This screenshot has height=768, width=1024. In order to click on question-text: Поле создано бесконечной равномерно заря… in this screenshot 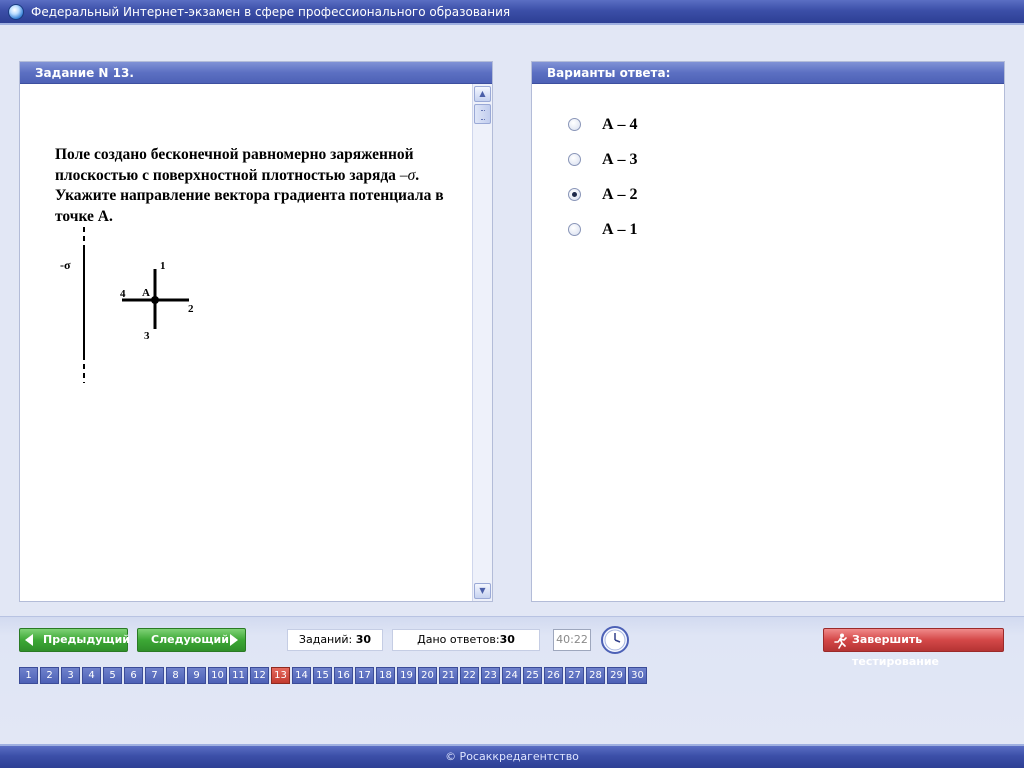, I will do `click(255, 186)`.